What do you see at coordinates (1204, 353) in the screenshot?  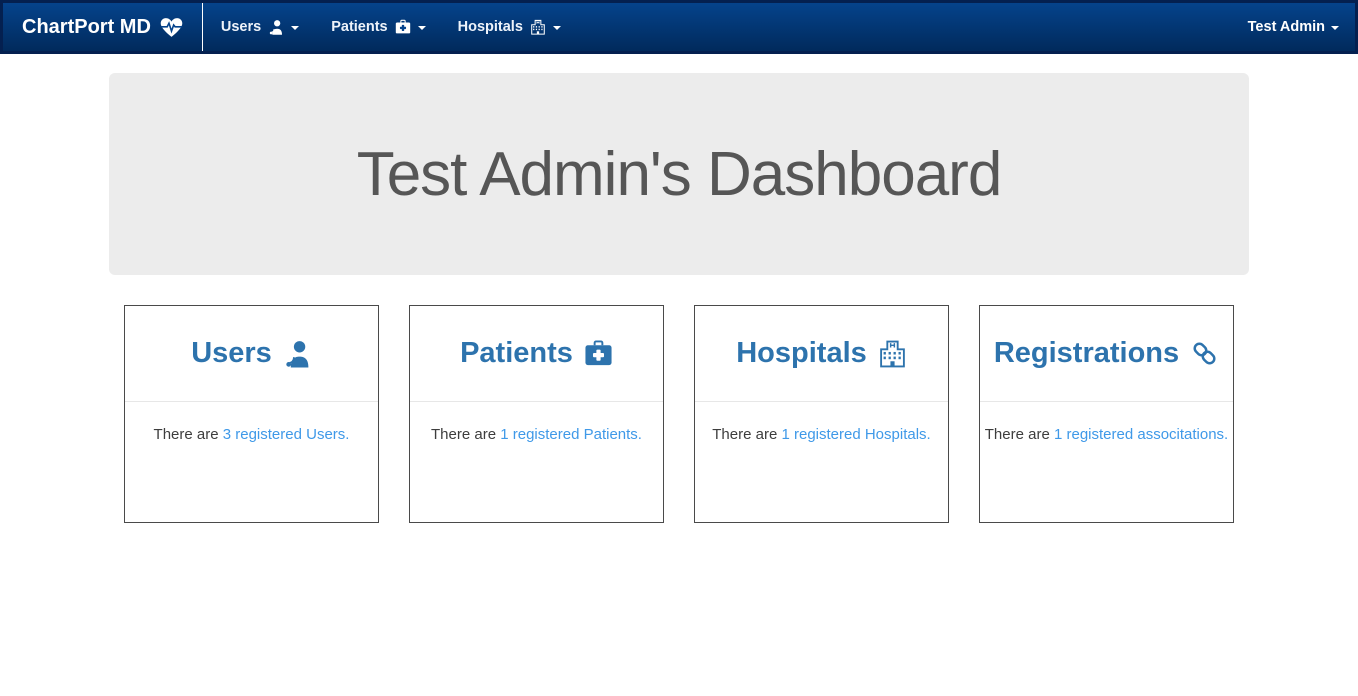 I see `link-icon` at bounding box center [1204, 353].